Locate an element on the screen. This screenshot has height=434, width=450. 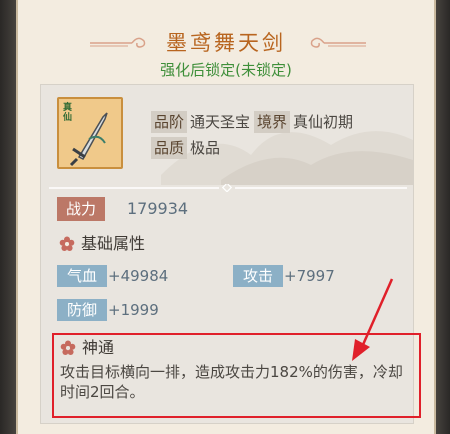
stat-value-attack: +7997 is located at coordinates (309, 276).